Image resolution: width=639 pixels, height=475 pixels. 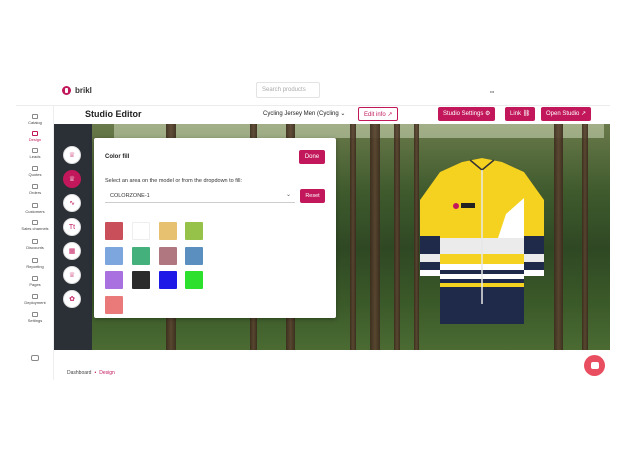 What do you see at coordinates (35, 153) in the screenshot?
I see `sidebar-item-leads: Leads` at bounding box center [35, 153].